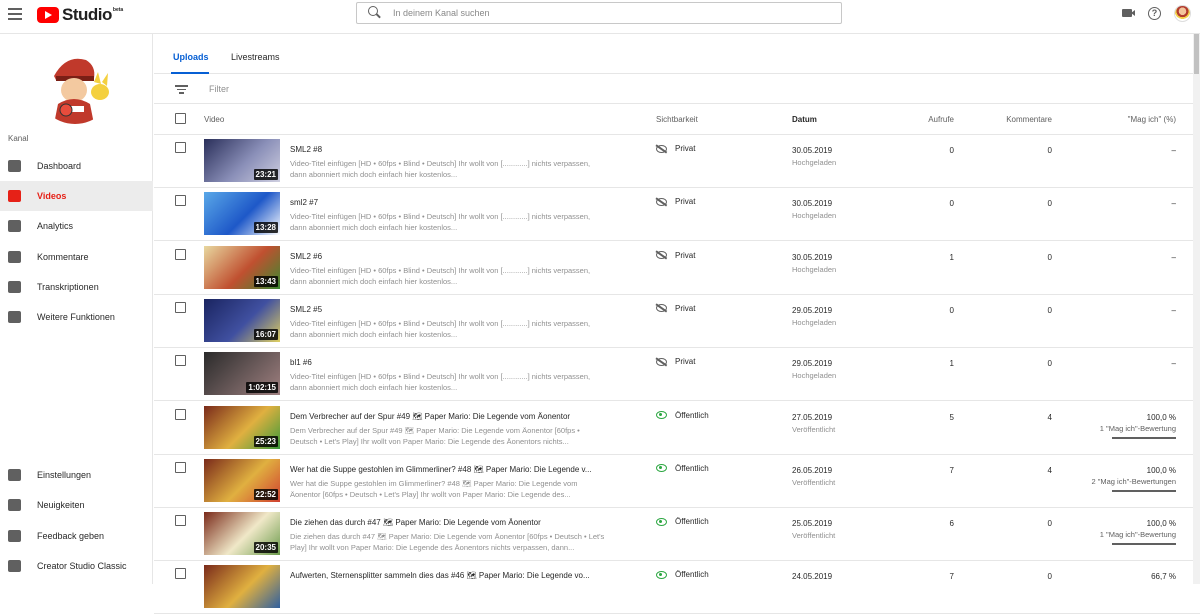  Describe the element at coordinates (301, 362) in the screenshot. I see `video-title: bl1 #6` at that location.